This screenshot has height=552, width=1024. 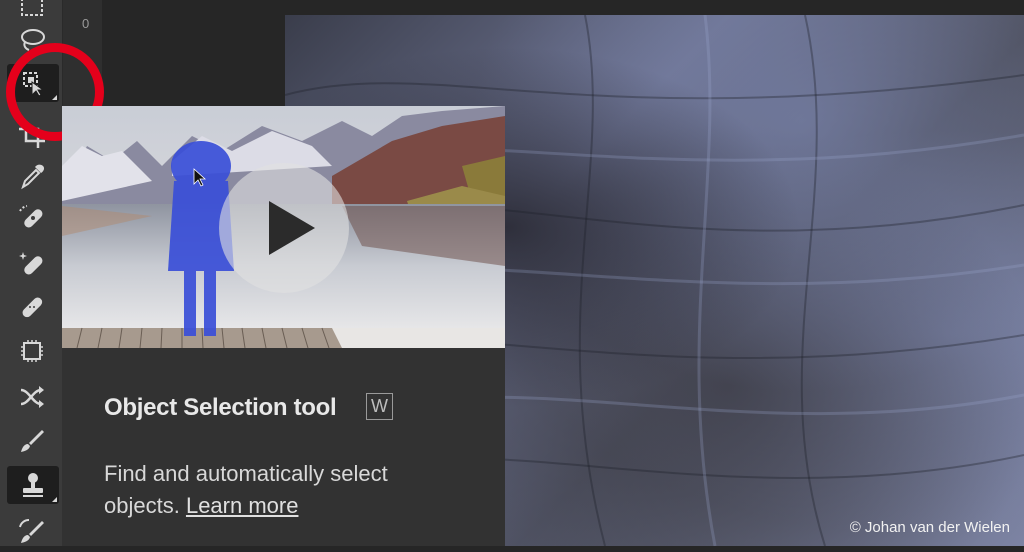 I want to click on play-button, so click(x=284, y=228).